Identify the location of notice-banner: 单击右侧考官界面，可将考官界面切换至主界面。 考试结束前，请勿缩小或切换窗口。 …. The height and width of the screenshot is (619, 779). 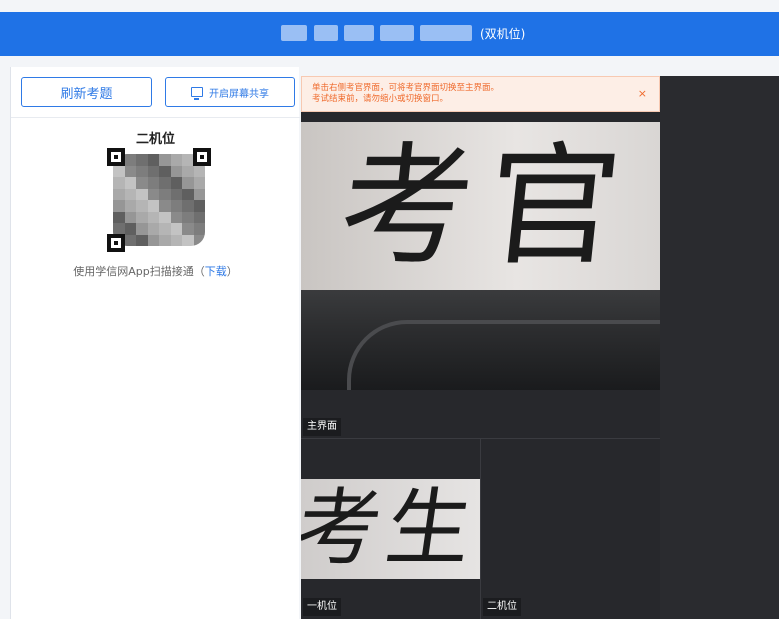
(480, 94).